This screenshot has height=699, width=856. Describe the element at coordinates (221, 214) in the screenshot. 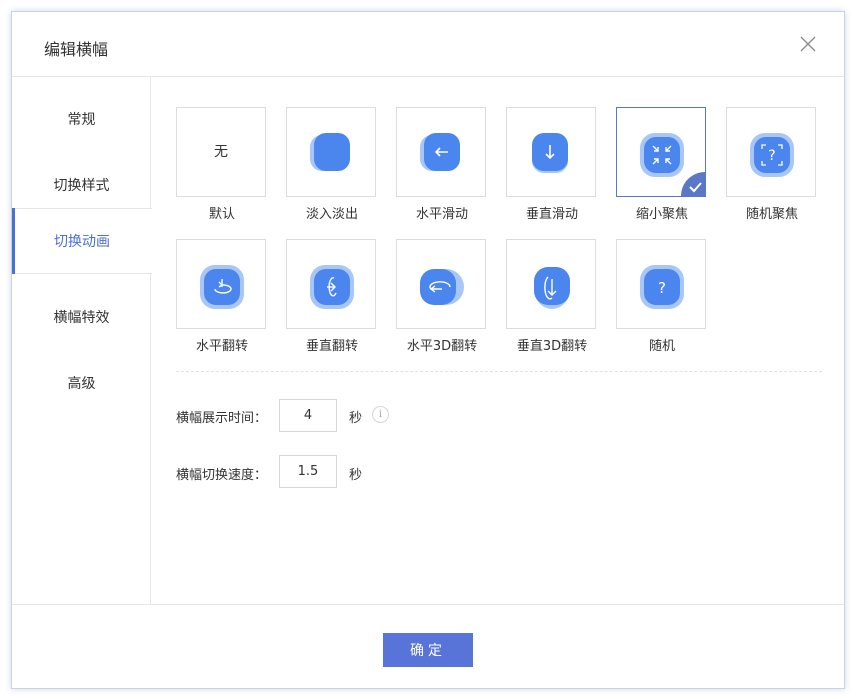

I see `anim-label-default: 默认` at that location.